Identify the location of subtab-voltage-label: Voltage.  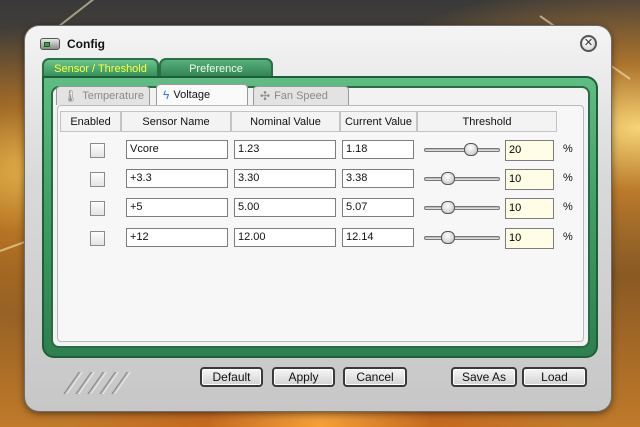
(192, 95).